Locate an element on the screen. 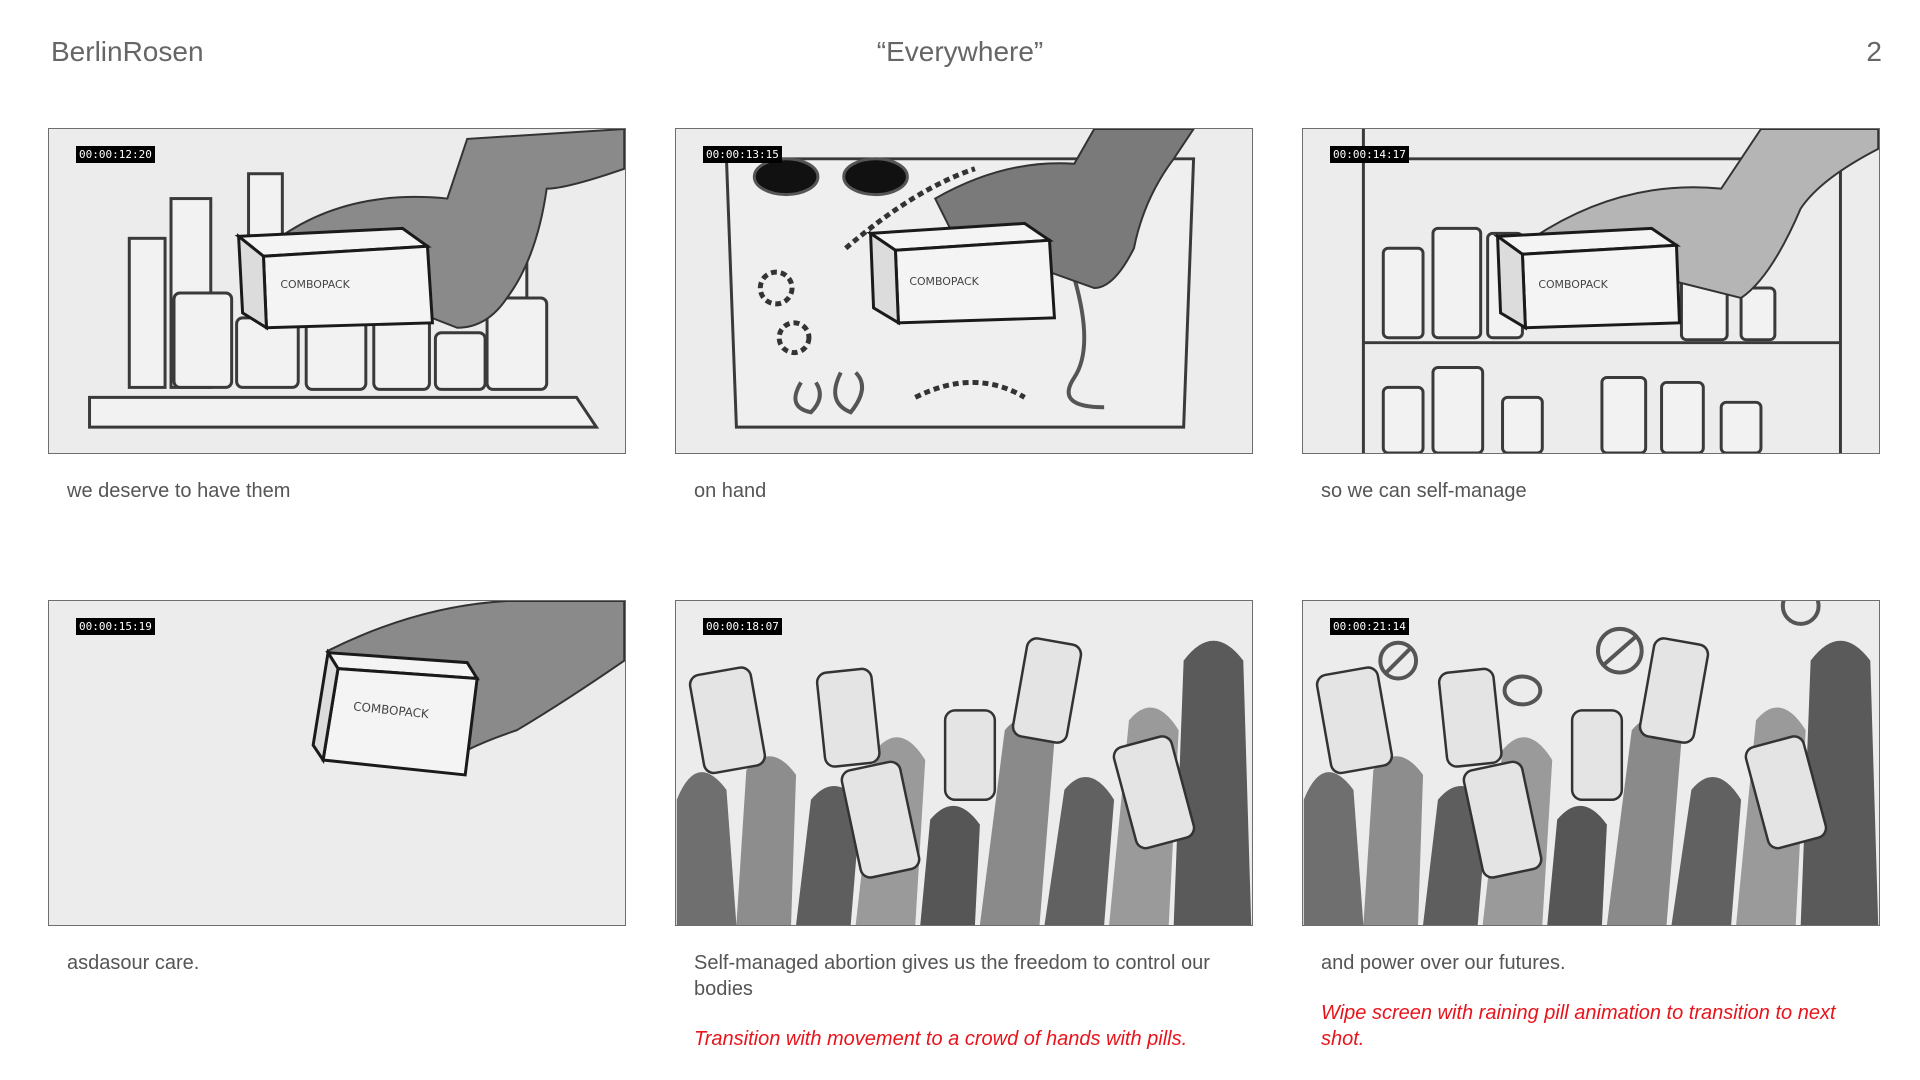  storyboard-frame-5: 00:00:18:07 is located at coordinates (964, 763).